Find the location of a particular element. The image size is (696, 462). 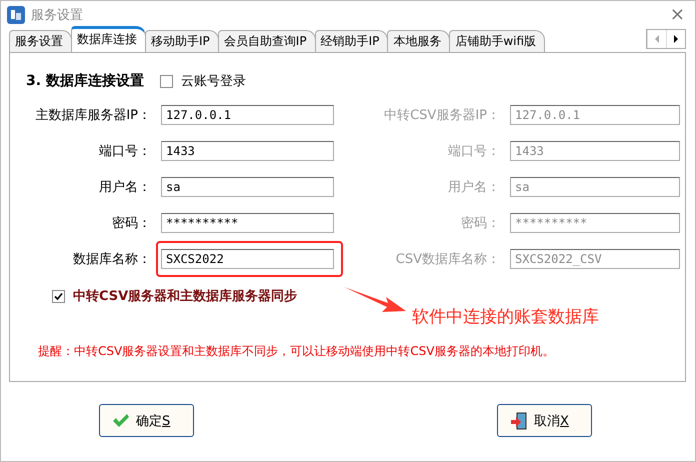

close-button: × is located at coordinates (677, 14).